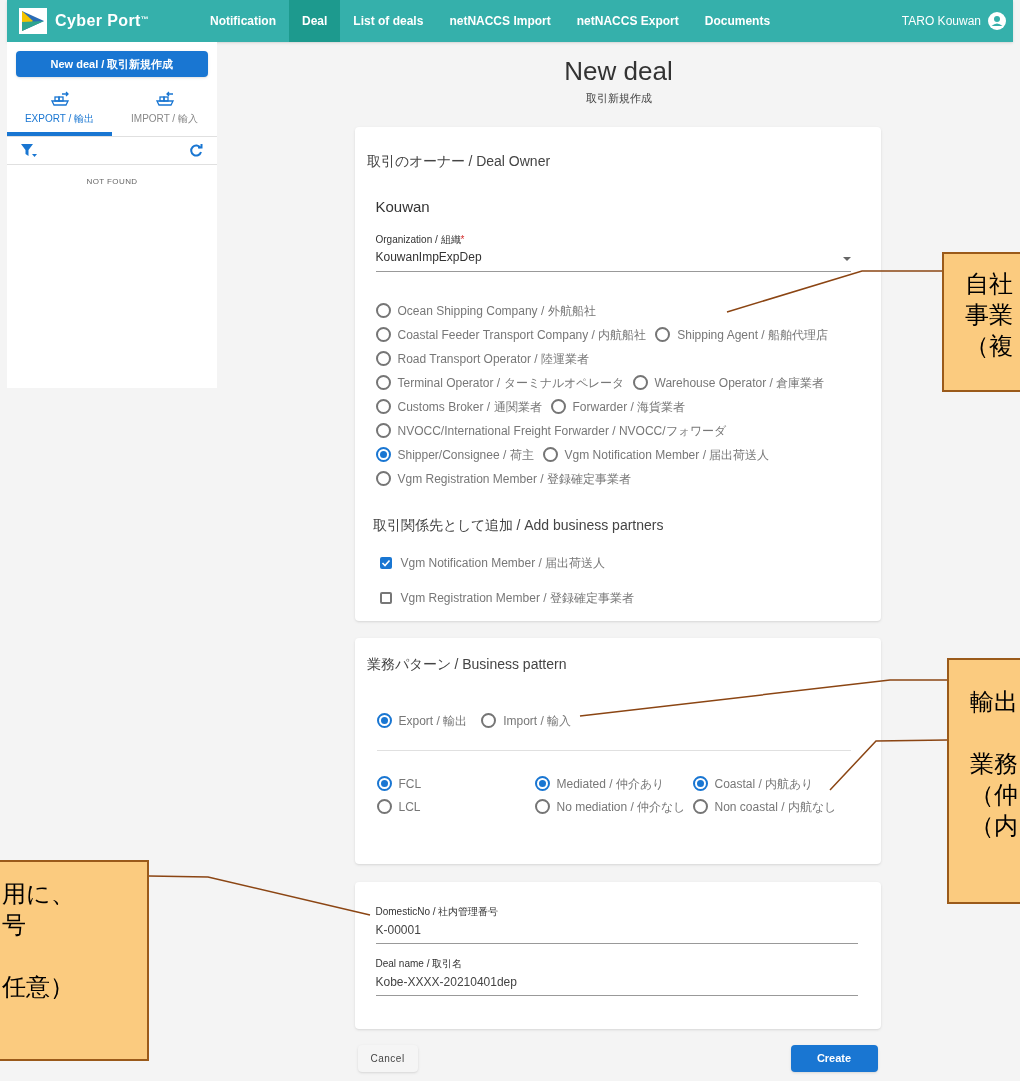  I want to click on callout-text: 自社, so click(989, 284).